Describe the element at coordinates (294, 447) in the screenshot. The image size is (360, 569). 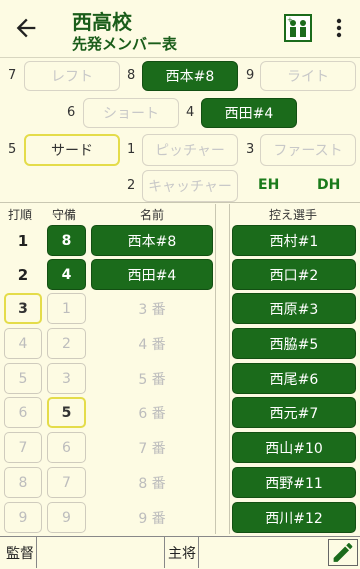
I see `bench-player: 西山#10` at that location.